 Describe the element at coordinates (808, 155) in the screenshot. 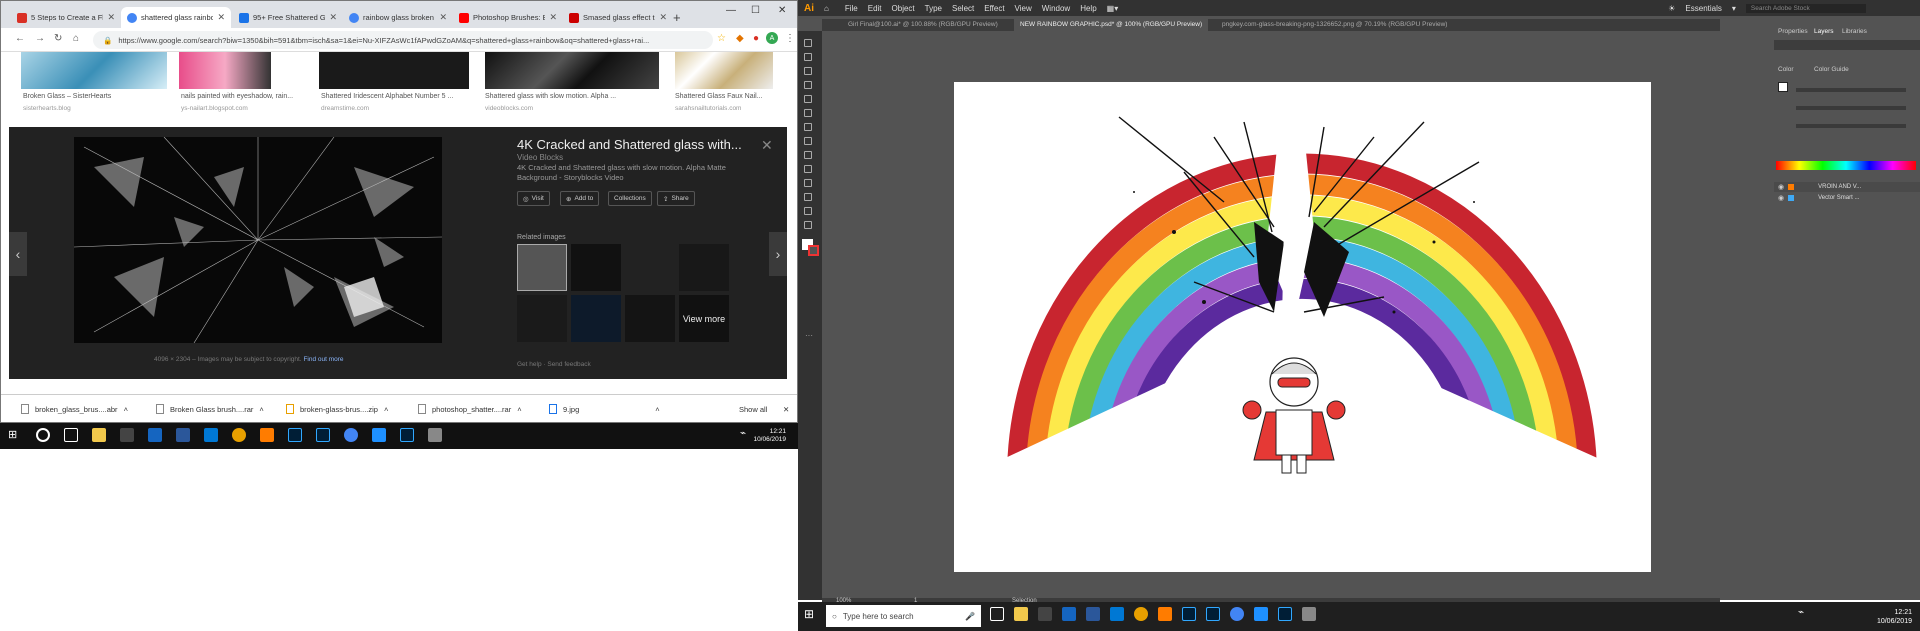

I see `width-tool-icon` at that location.